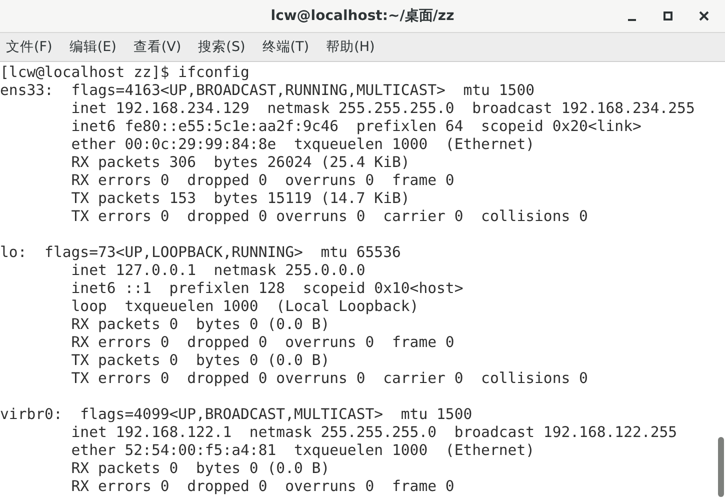 The height and width of the screenshot is (501, 725). I want to click on terminal-line: lo: flags=73<UP,LOOPBACK,RUNNING> mtu 65536, so click(201, 253).